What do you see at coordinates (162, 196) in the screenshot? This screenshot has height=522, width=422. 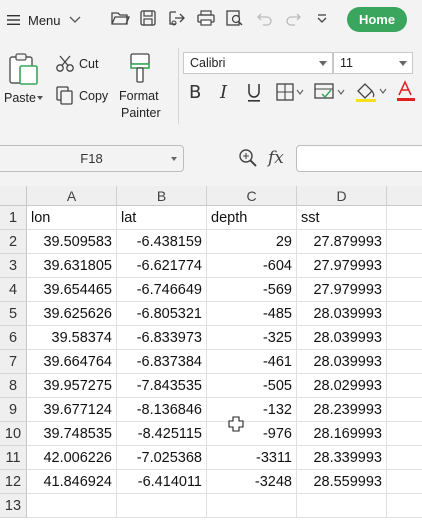 I see `column-header-b: B` at bounding box center [162, 196].